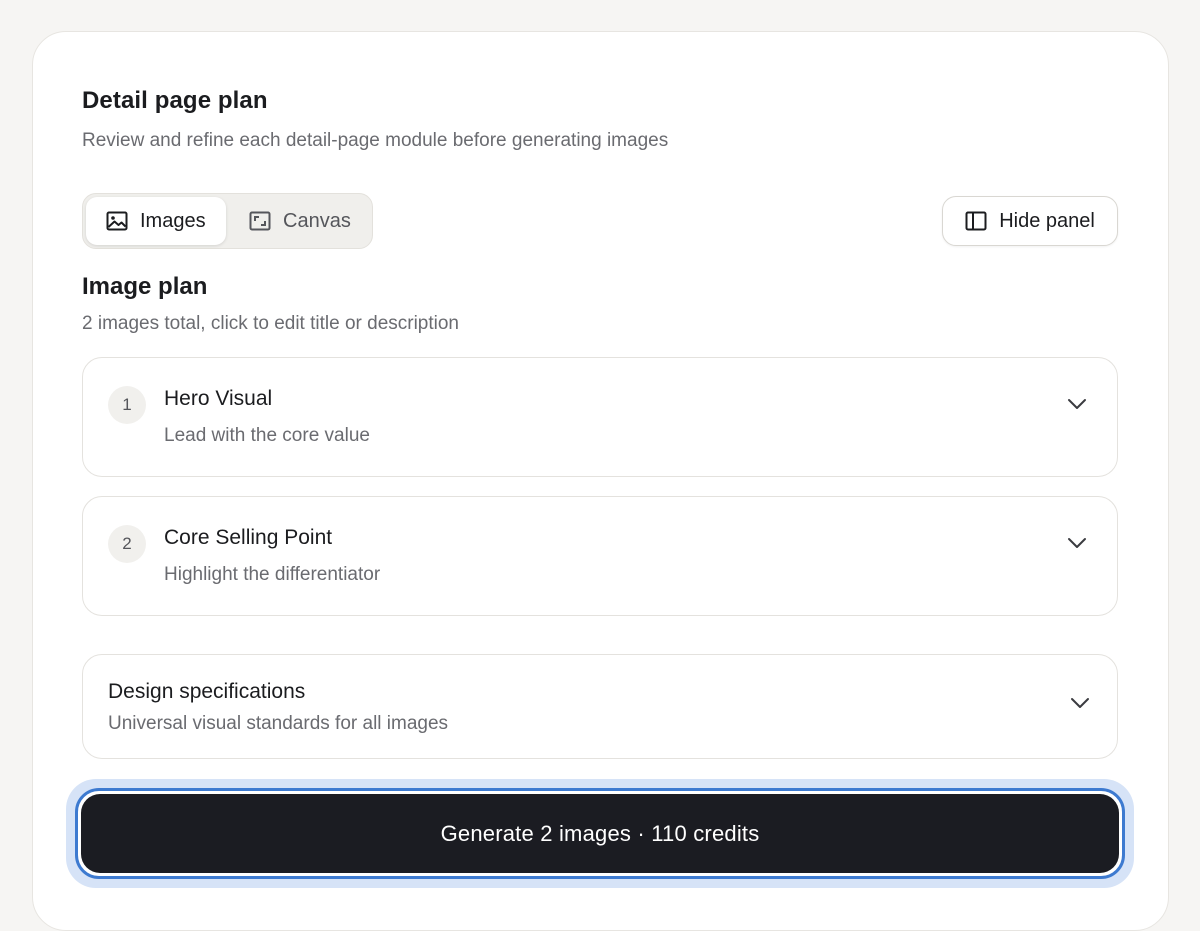  I want to click on image-plan-item-1: 1 Hero Visual Lead with the core value, so click(600, 417).